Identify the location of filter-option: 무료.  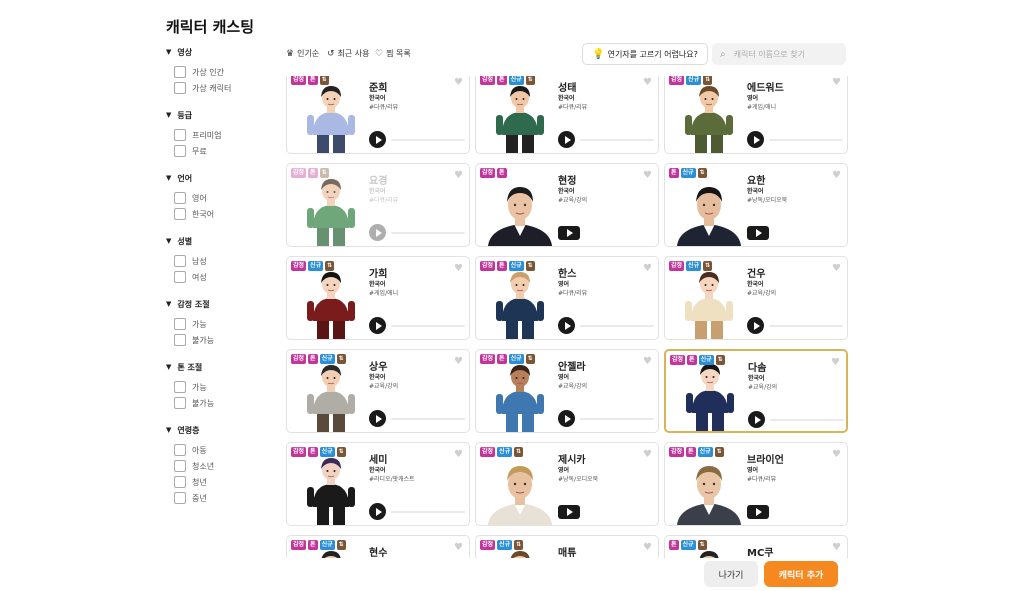
(225, 151).